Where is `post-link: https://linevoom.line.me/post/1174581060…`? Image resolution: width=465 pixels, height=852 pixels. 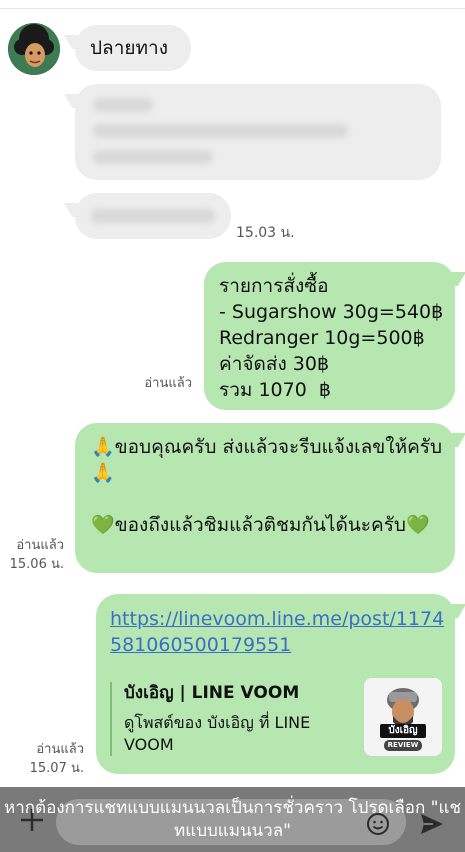
post-link: https://linevoom.line.me/post/1174581060… is located at coordinates (279, 632).